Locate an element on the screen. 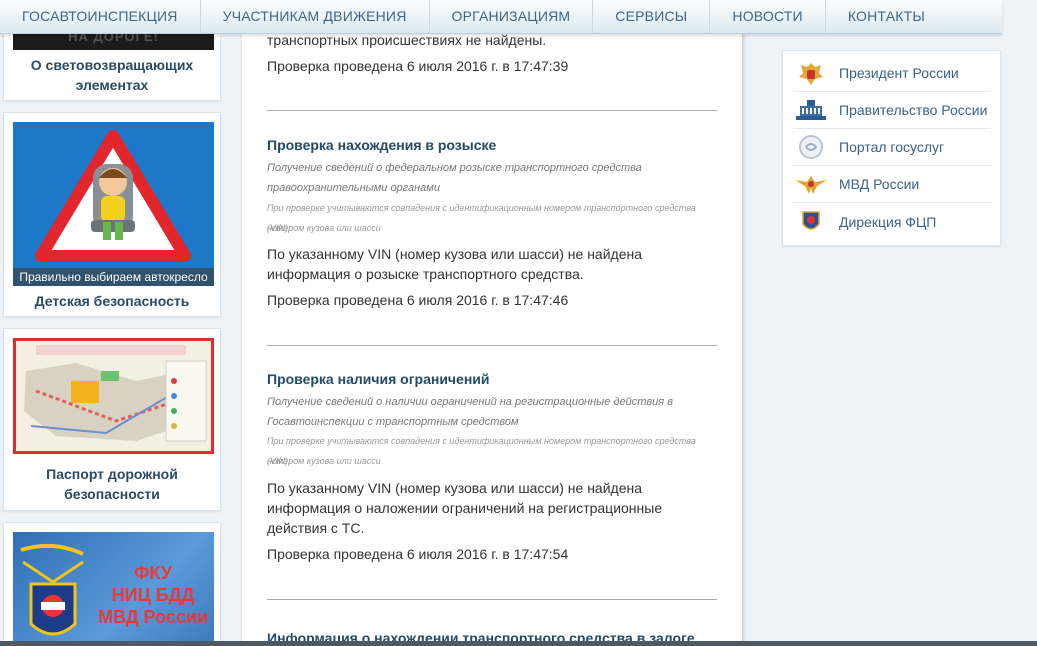  link-government: Правительство России is located at coordinates (892, 110).